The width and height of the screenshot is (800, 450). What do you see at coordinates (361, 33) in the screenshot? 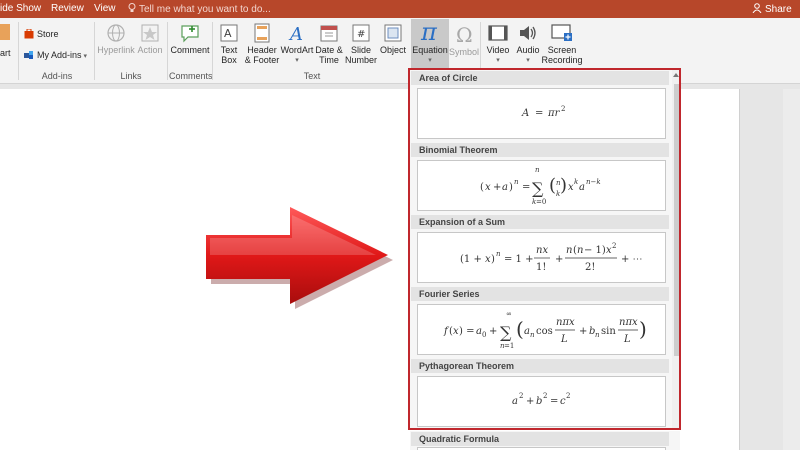
I see `slide-number-icon: #` at bounding box center [361, 33].